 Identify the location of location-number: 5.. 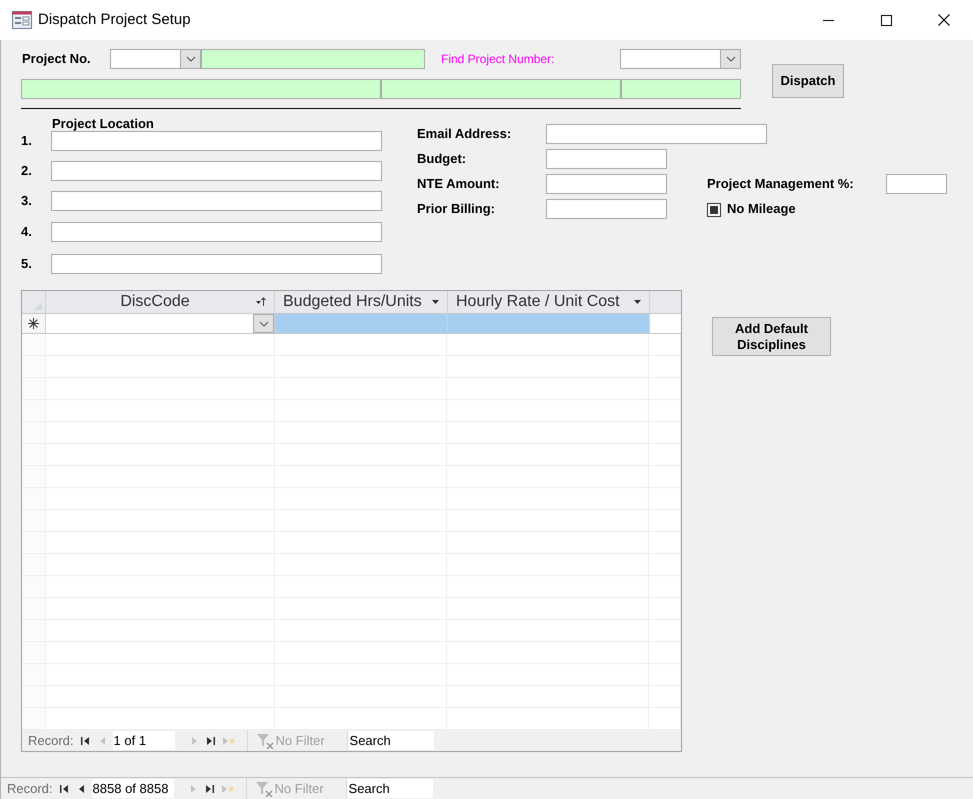
(27, 264).